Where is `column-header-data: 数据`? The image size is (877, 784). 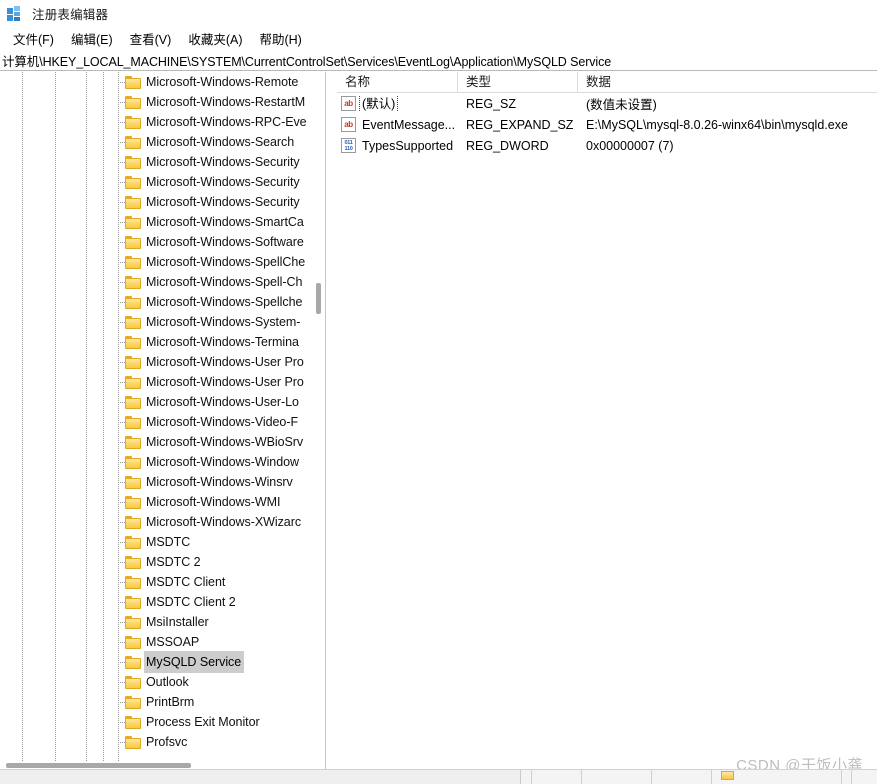 column-header-data: 数据 is located at coordinates (727, 82).